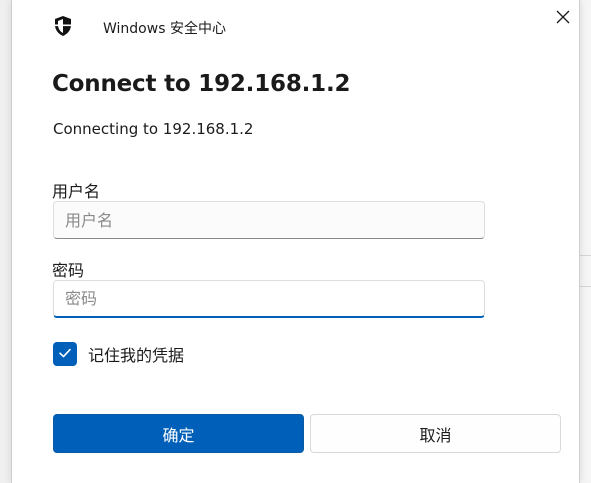  Describe the element at coordinates (136, 355) in the screenshot. I see `remember-credentials-label: 记住我的凭据` at that location.